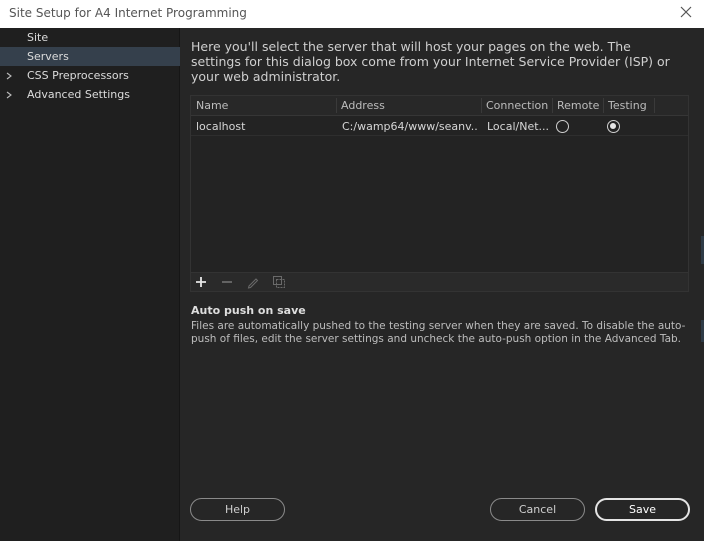 This screenshot has width=704, height=541. What do you see at coordinates (90, 56) in the screenshot?
I see `sidebar-item-servers: Servers` at bounding box center [90, 56].